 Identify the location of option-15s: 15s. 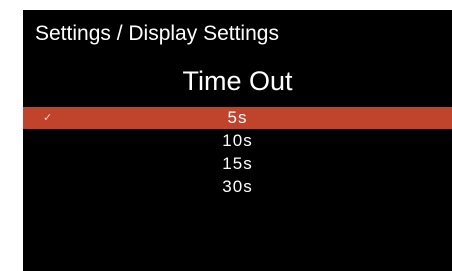
(237, 164).